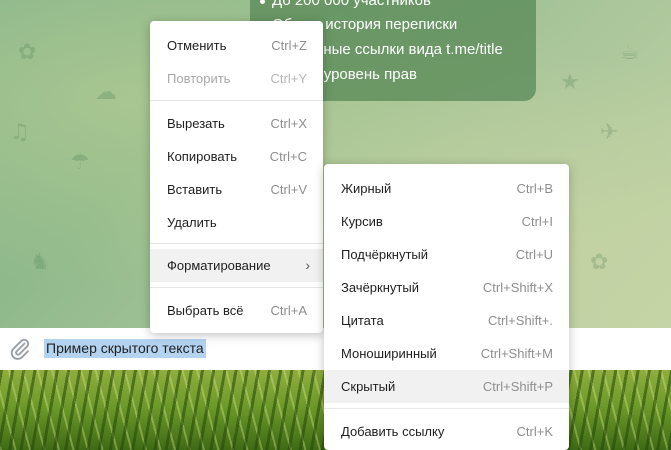 This screenshot has width=671, height=450. Describe the element at coordinates (236, 78) in the screenshot. I see `menu-item-redo: Повторить Ctrl+Y` at that location.